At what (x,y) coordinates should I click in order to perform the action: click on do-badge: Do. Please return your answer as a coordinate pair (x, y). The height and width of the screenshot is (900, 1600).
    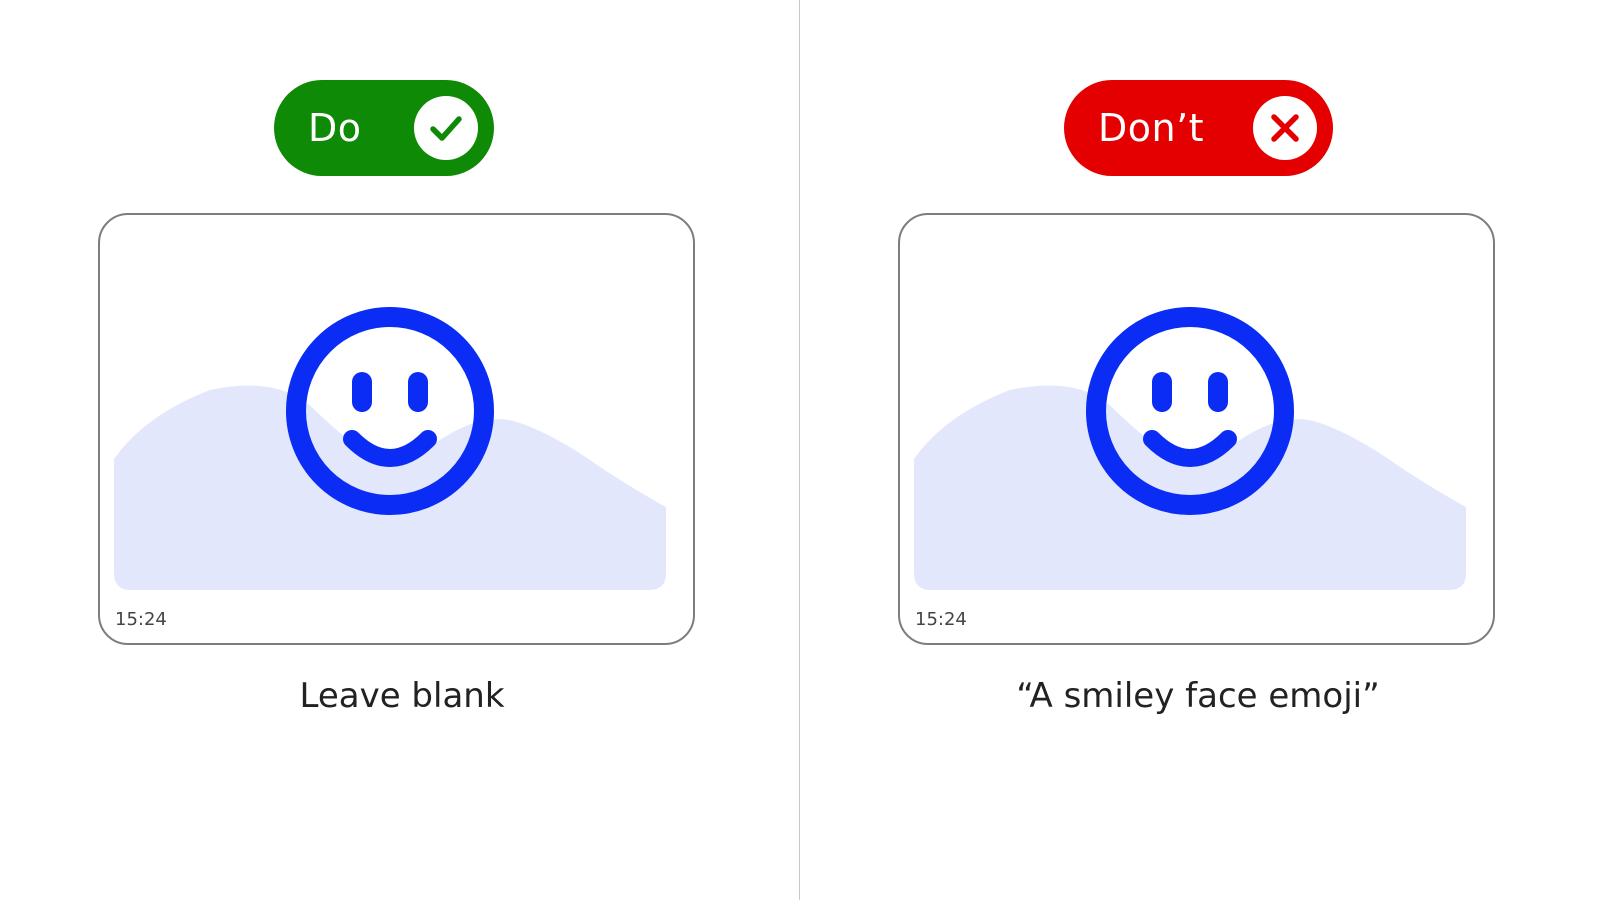
    Looking at the image, I should click on (384, 128).